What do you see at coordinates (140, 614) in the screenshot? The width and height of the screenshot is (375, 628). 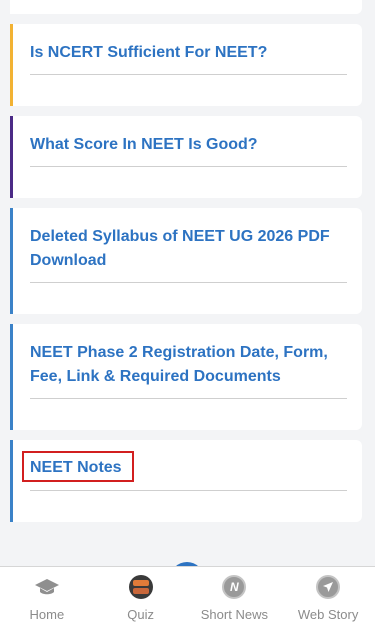 I see `nav-label: Quiz` at bounding box center [140, 614].